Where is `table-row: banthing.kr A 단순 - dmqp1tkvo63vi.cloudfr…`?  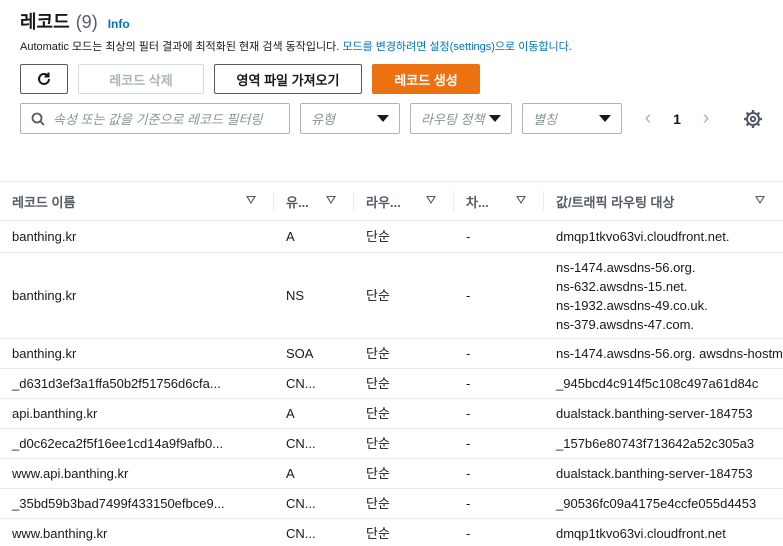 table-row: banthing.kr A 단순 - dmqp1tkvo63vi.cloudfr… is located at coordinates (391, 237).